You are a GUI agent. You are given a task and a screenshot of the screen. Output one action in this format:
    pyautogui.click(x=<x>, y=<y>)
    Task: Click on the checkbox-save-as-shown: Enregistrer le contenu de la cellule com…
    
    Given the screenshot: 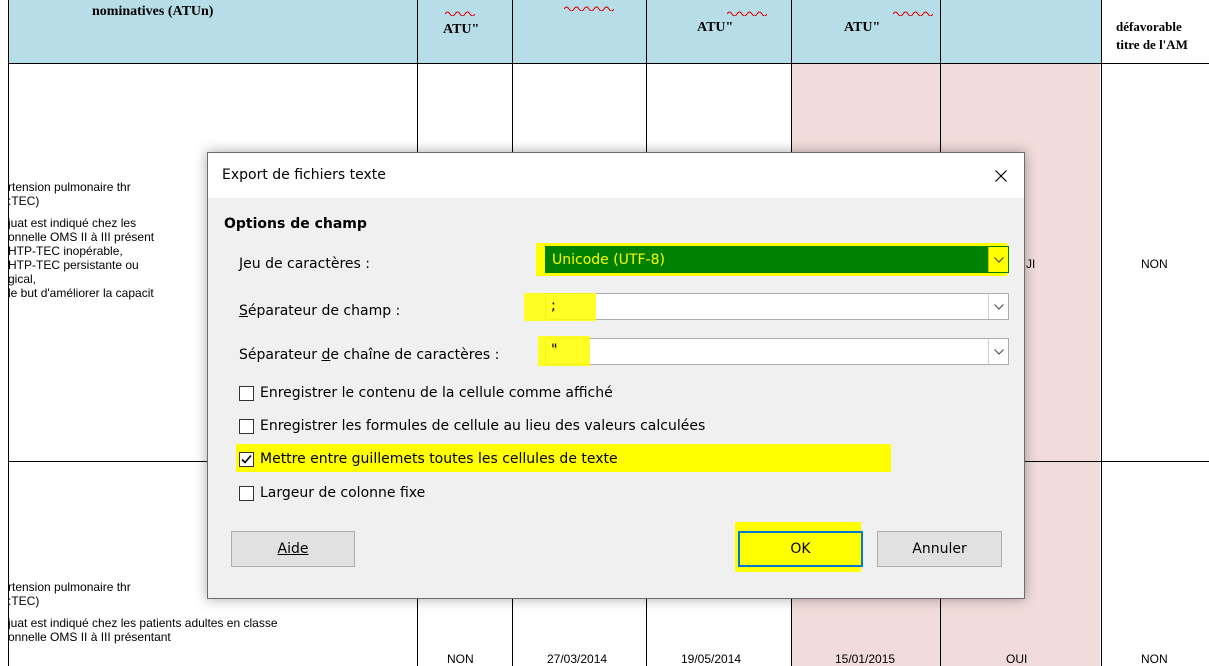 What is the action you would take?
    pyautogui.click(x=426, y=393)
    